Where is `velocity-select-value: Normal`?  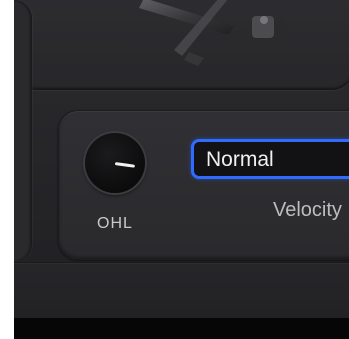
velocity-select-value: Normal is located at coordinates (240, 159).